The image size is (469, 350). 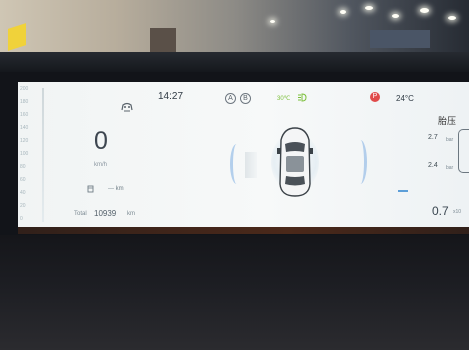 I want to click on speed-scale-bar, so click(x=43, y=155).